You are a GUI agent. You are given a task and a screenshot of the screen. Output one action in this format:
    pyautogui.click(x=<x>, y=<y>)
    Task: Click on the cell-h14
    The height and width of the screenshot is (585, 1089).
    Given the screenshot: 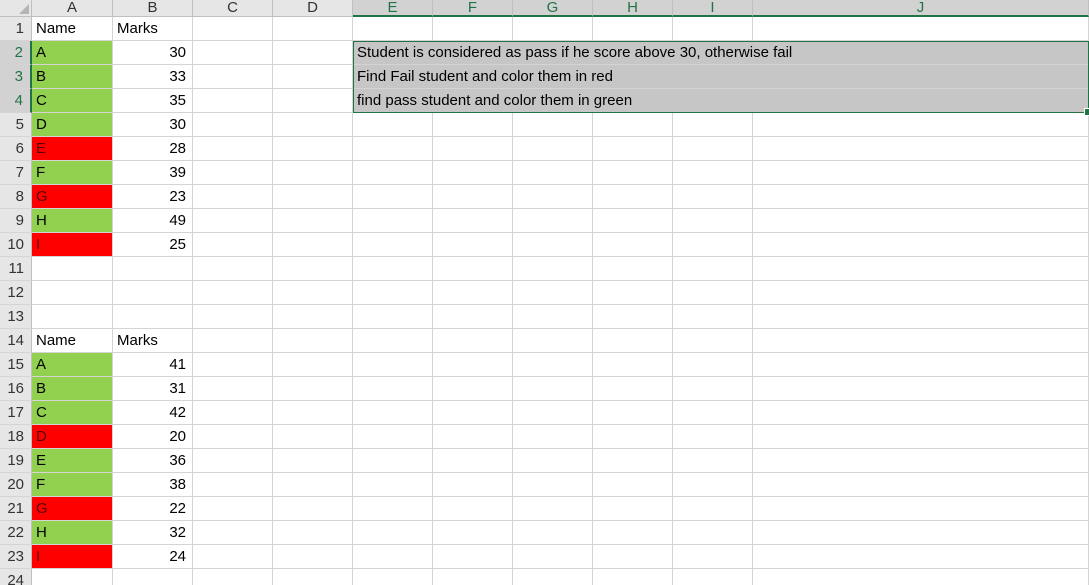 What is the action you would take?
    pyautogui.click(x=633, y=341)
    